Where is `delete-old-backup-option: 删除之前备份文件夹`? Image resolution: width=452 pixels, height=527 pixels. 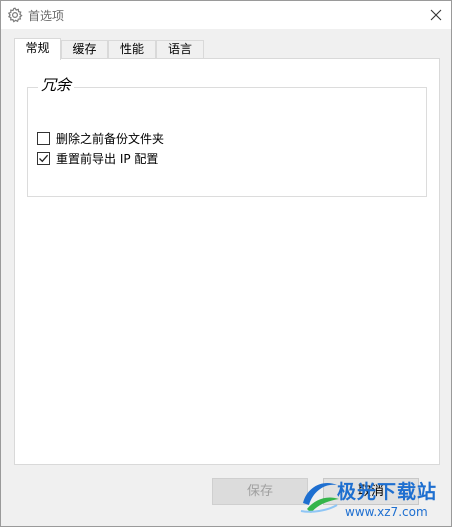 delete-old-backup-option: 删除之前备份文件夹 is located at coordinates (100, 138).